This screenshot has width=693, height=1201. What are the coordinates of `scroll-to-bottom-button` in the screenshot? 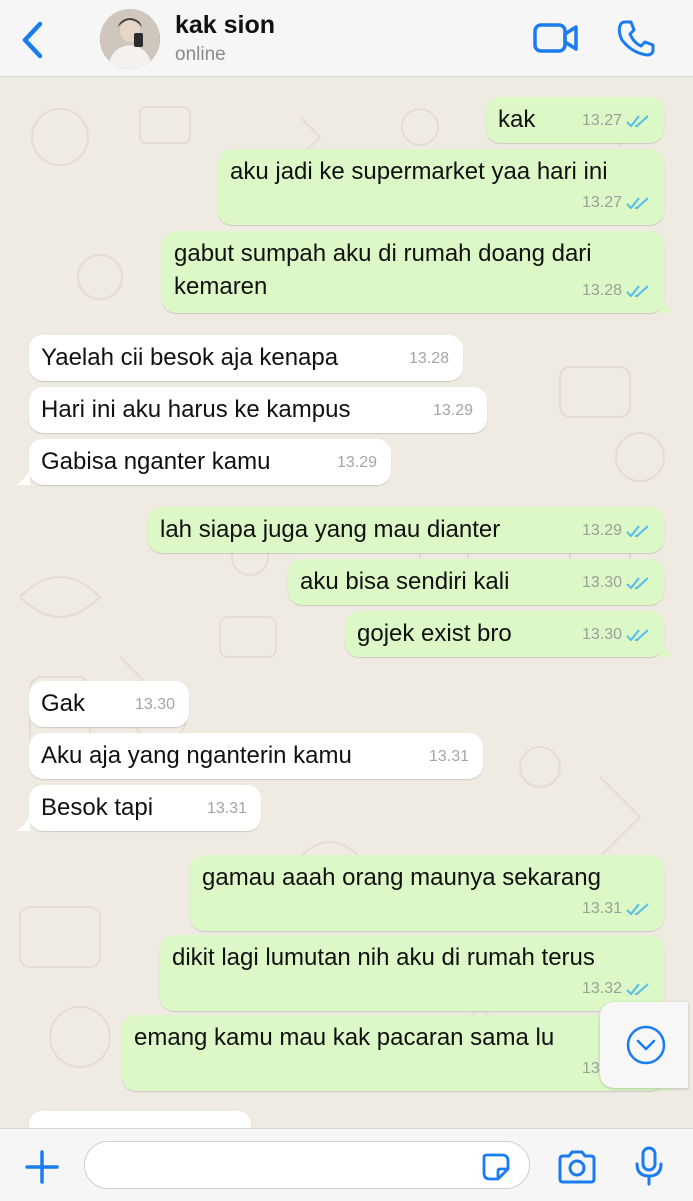 It's located at (644, 1045).